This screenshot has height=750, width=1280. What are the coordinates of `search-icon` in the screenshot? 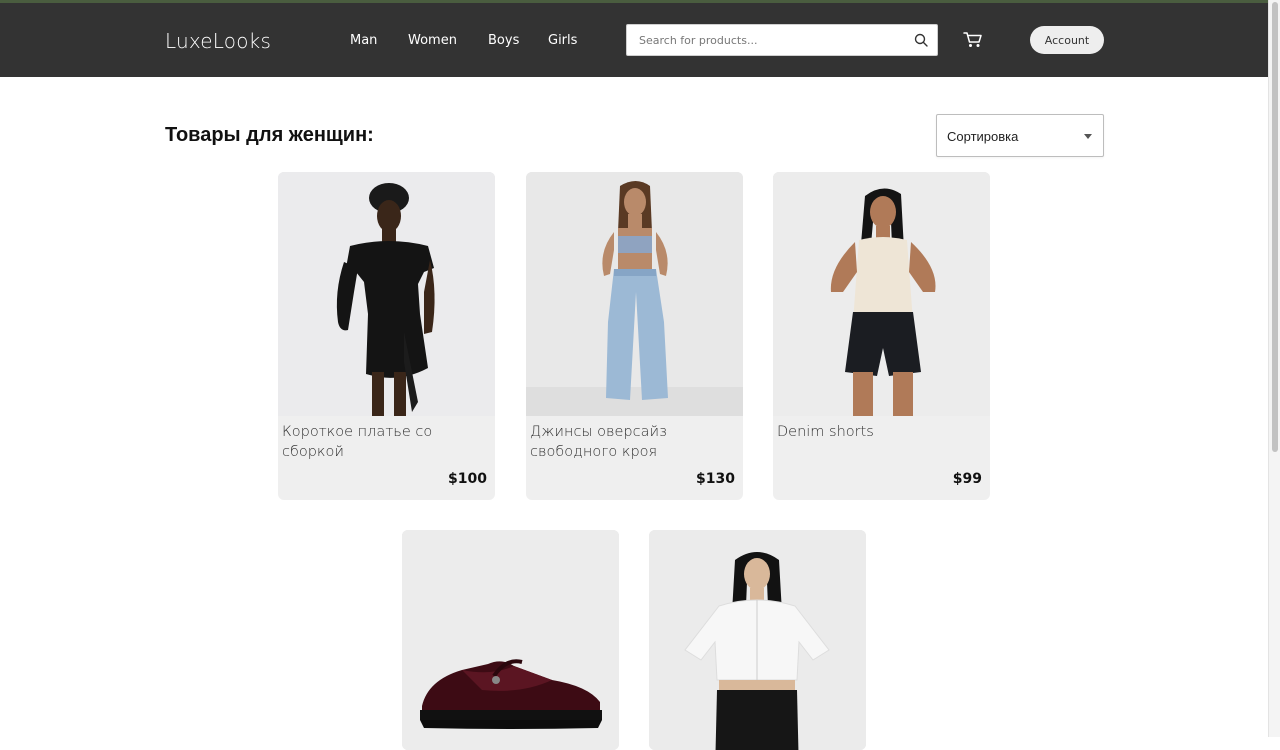 It's located at (921, 40).